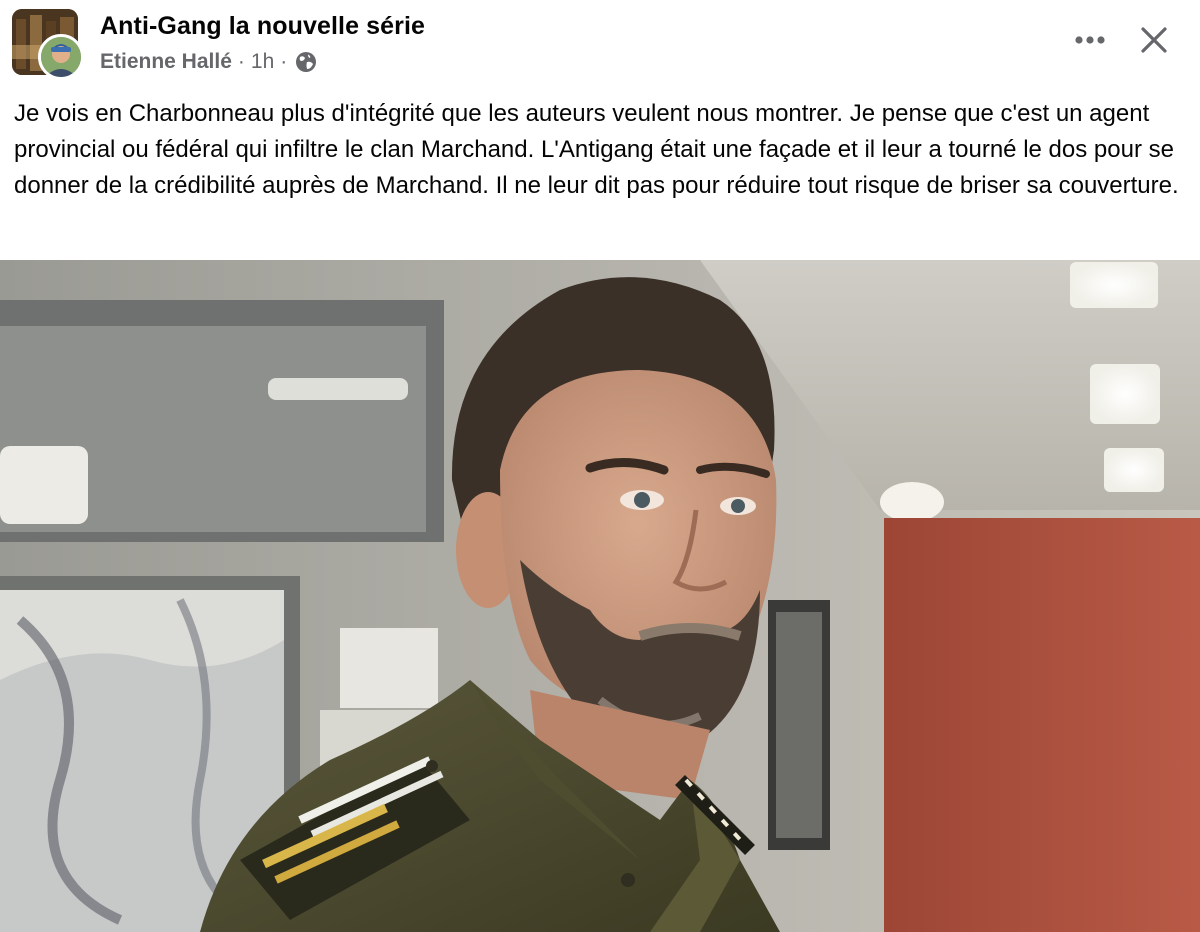 The width and height of the screenshot is (1200, 932). I want to click on author-name: Etienne Hallé, so click(166, 62).